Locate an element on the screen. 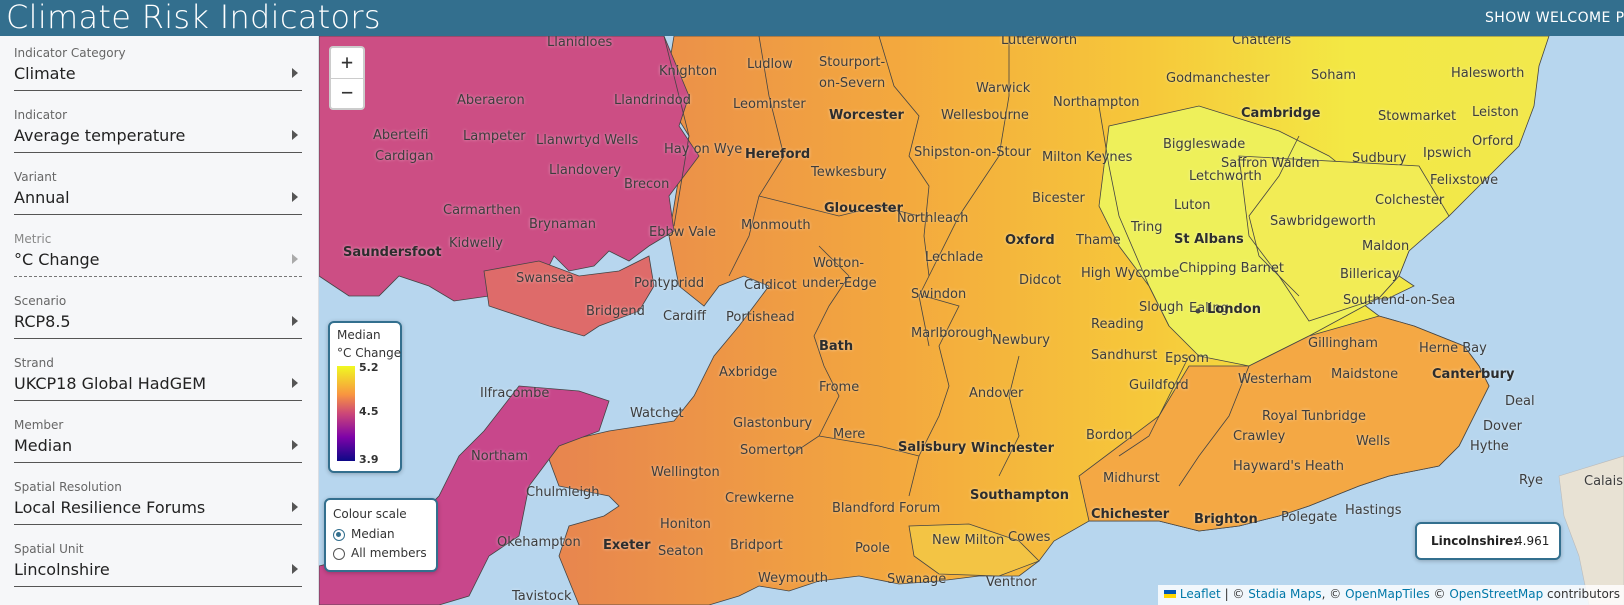  place-label: Caldicot is located at coordinates (770, 285).